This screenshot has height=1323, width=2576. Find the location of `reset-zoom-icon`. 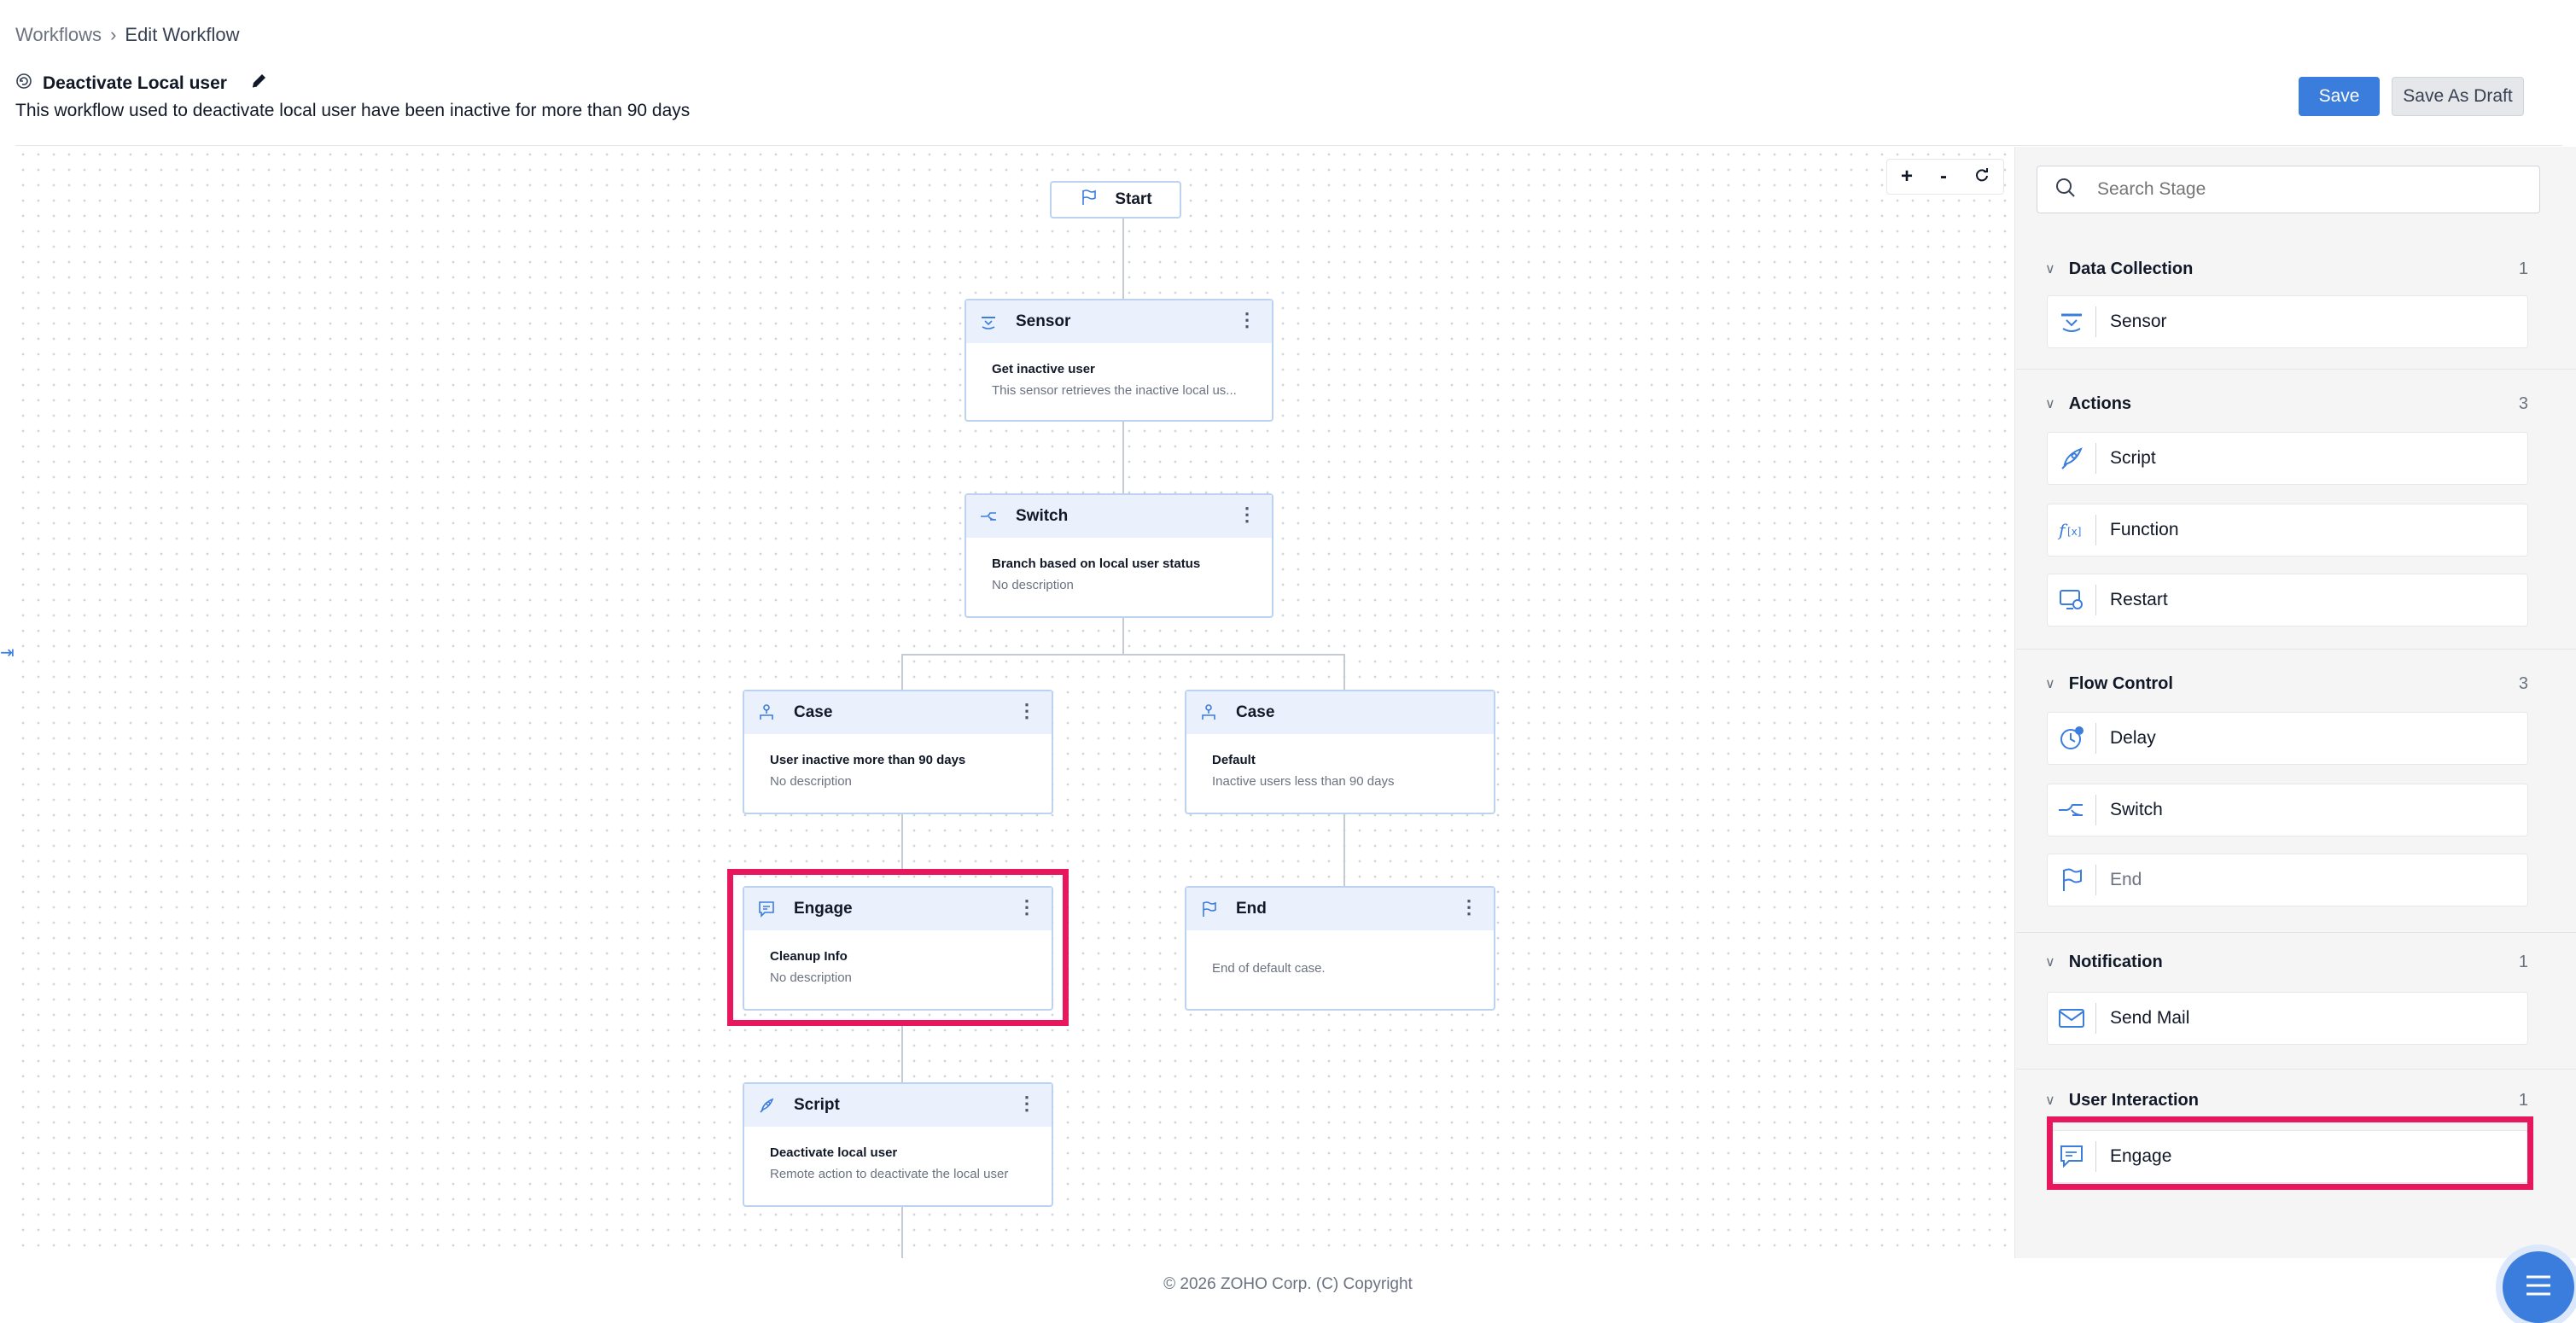

reset-zoom-icon is located at coordinates (1982, 177).